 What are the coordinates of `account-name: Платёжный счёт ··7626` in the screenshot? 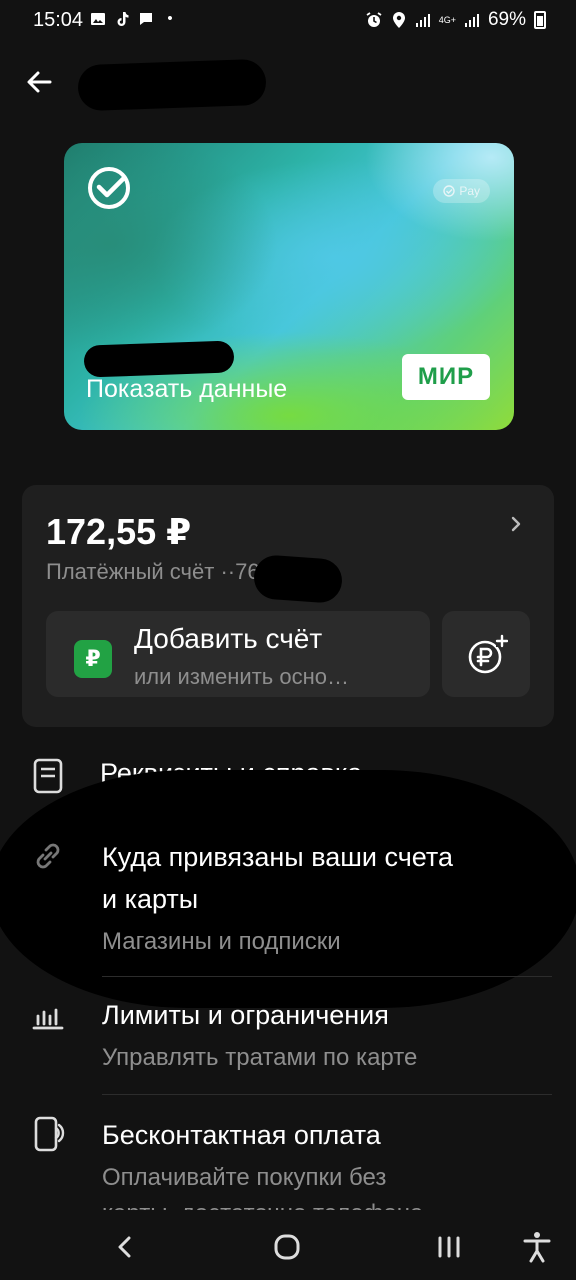 It's located at (165, 571).